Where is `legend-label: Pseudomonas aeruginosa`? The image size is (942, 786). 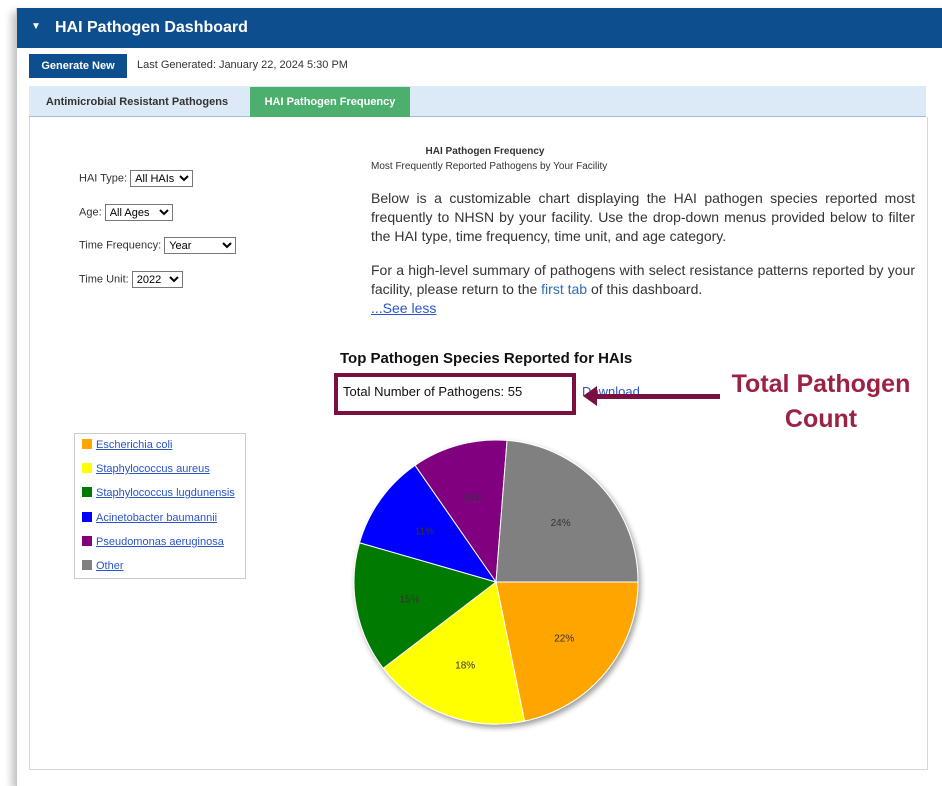 legend-label: Pseudomonas aeruginosa is located at coordinates (160, 542).